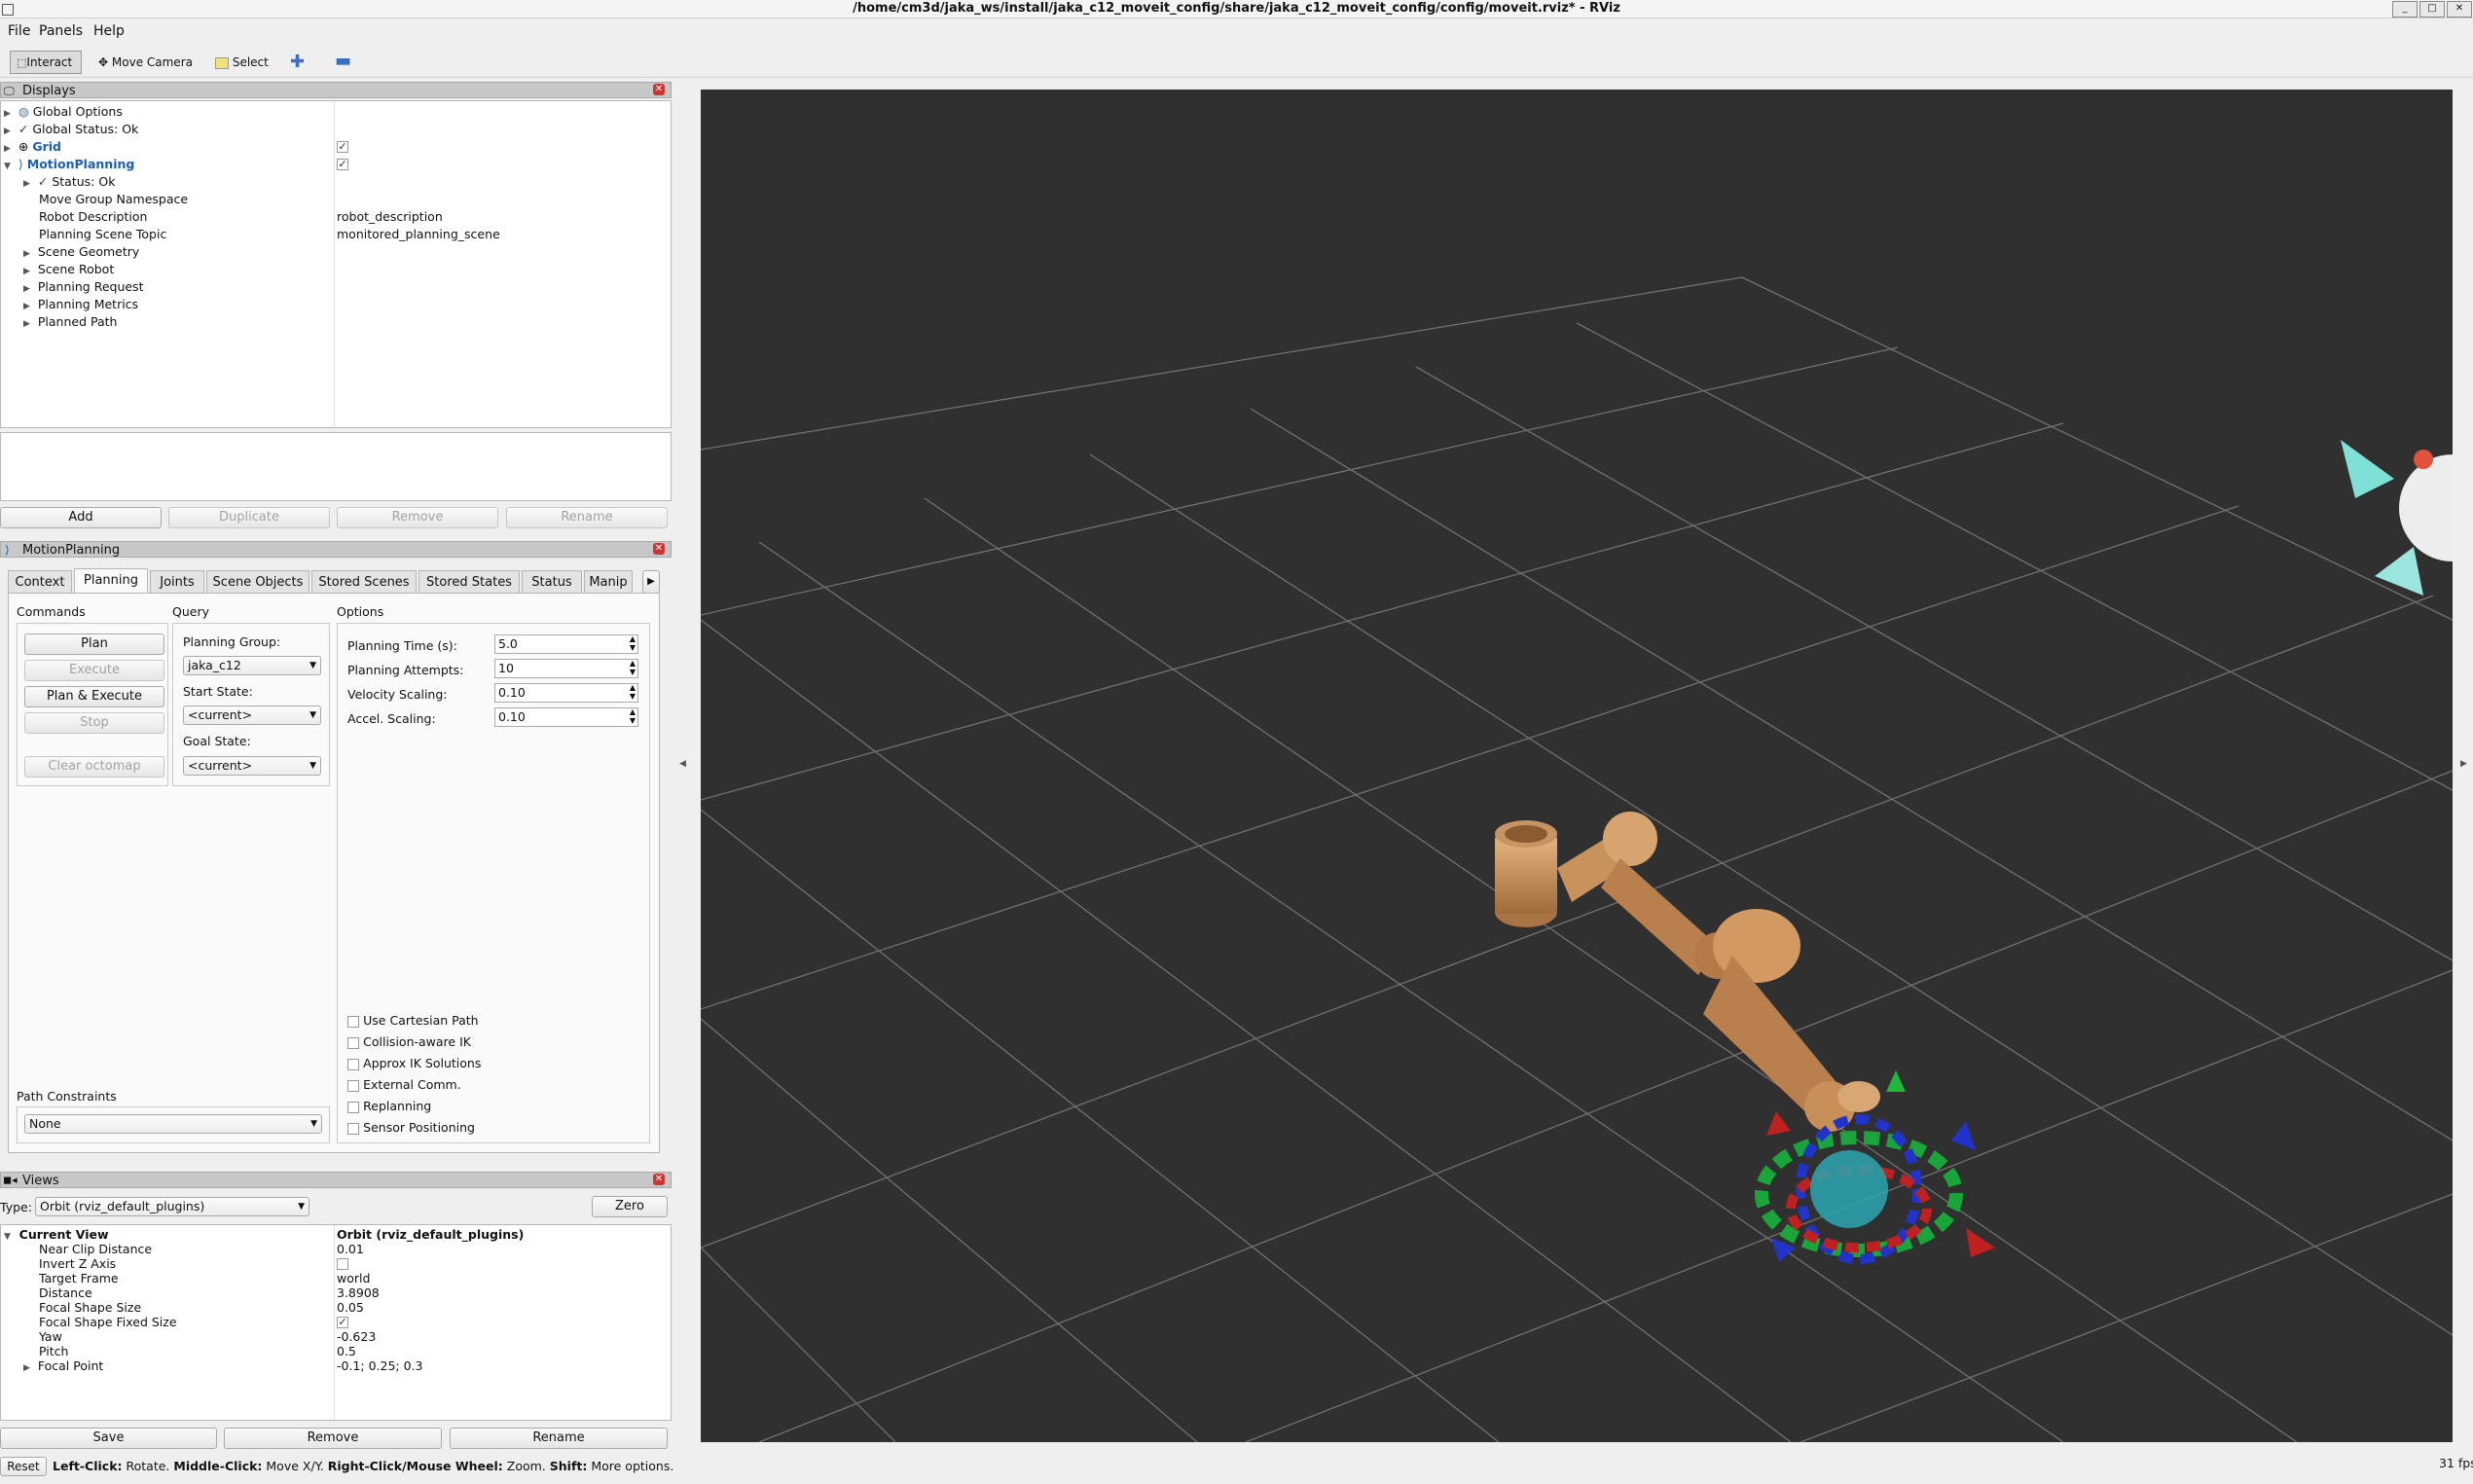 This screenshot has width=2473, height=1484. What do you see at coordinates (414, 1063) in the screenshot?
I see `approx-ik-option: Approx IK Solutions` at bounding box center [414, 1063].